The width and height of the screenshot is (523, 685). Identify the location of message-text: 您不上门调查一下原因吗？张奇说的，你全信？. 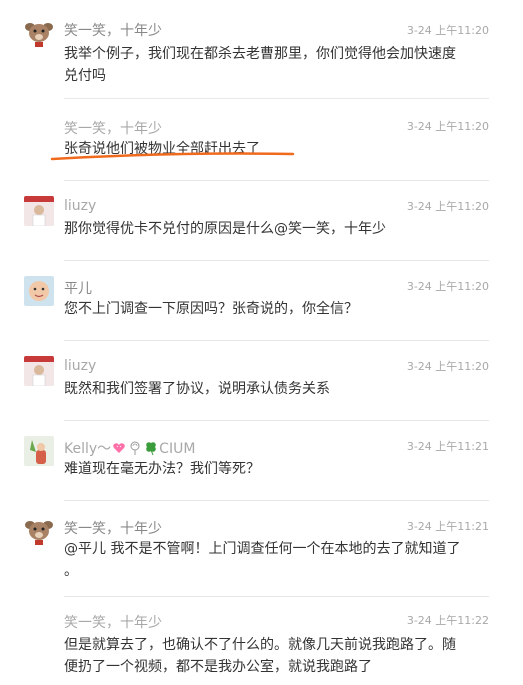
(274, 309).